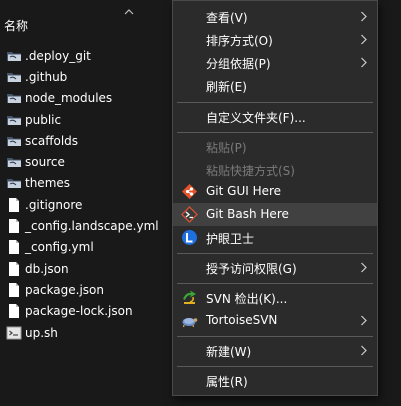 The width and height of the screenshot is (401, 406). I want to click on menu-item-refresh: 刷新(E), so click(275, 85).